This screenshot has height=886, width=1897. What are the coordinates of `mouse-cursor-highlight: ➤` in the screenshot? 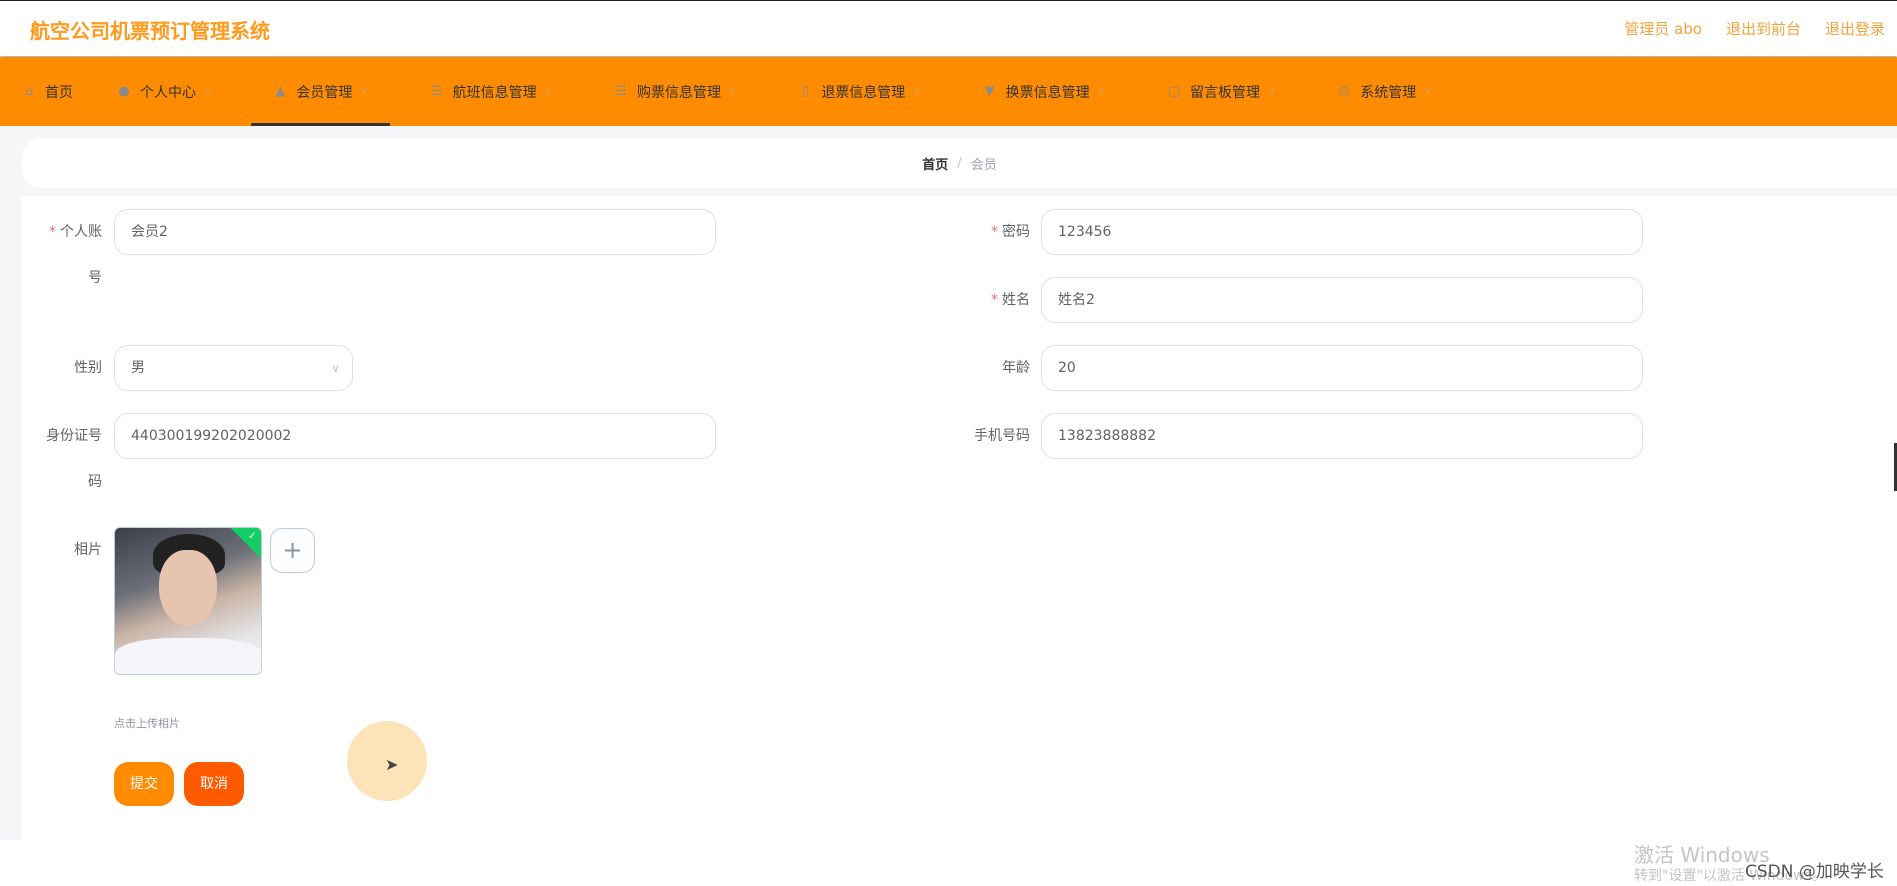 It's located at (387, 761).